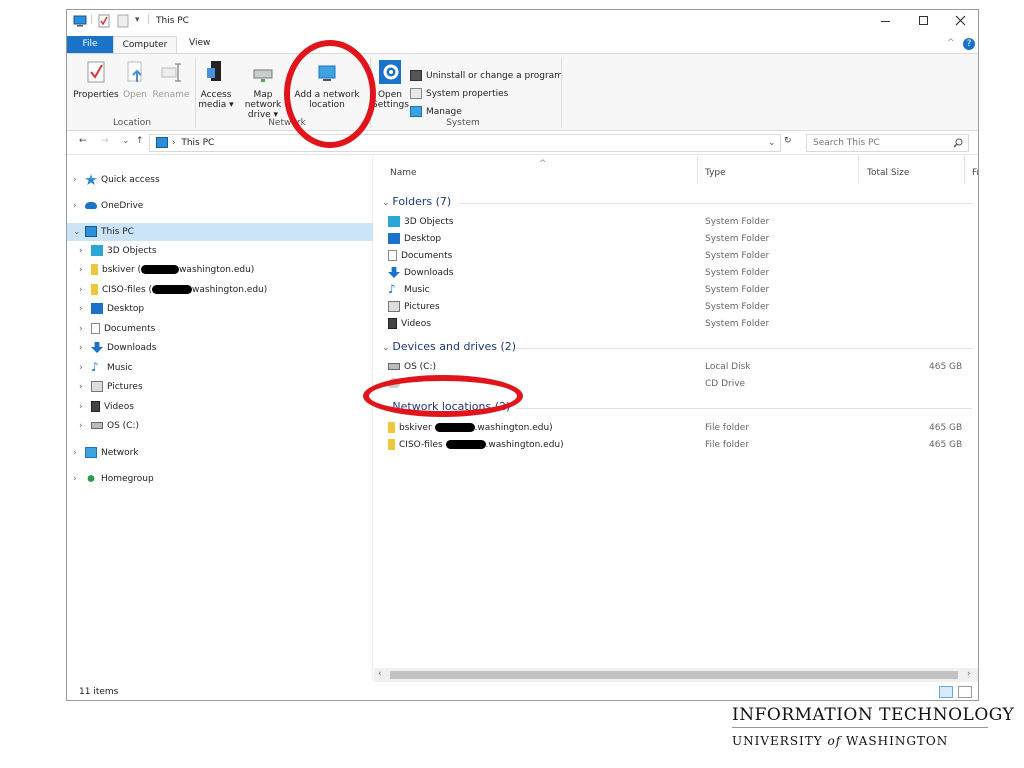  I want to click on list-item: 3D Objects System Folder, so click(683, 222).